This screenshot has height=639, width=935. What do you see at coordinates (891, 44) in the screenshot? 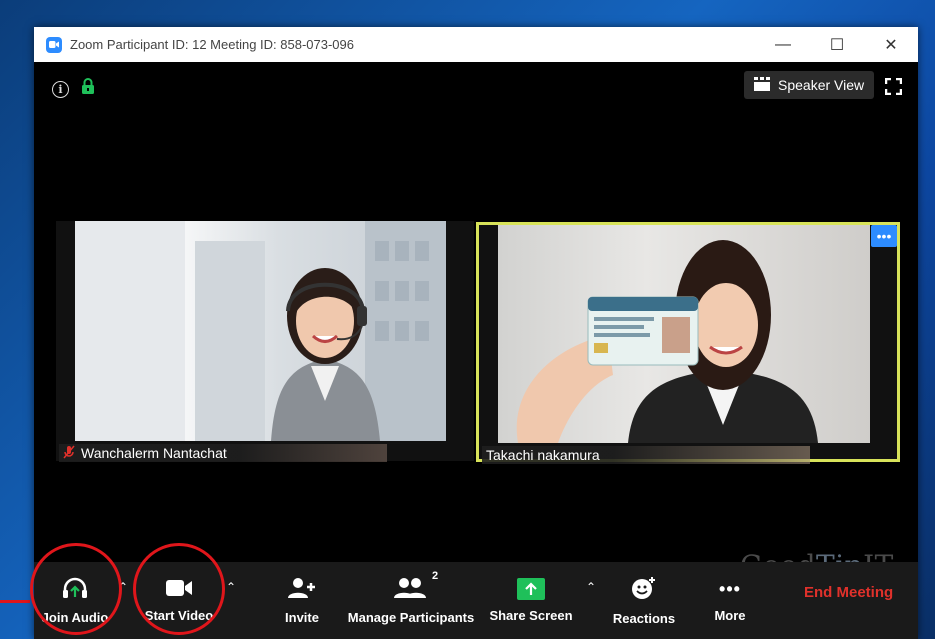
I see `close-button: ✕` at bounding box center [891, 44].